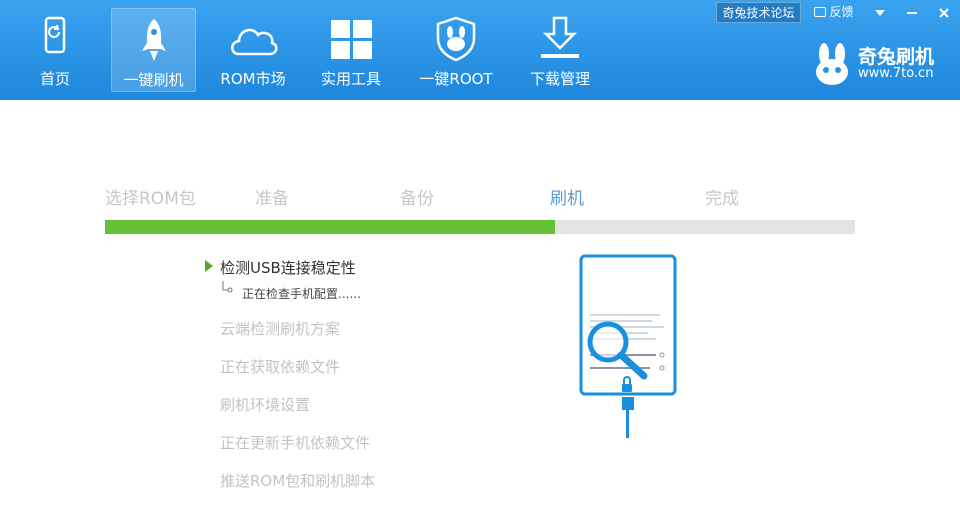 The image size is (960, 512). What do you see at coordinates (896, 57) in the screenshot?
I see `brand-name: 奇兔刷机` at bounding box center [896, 57].